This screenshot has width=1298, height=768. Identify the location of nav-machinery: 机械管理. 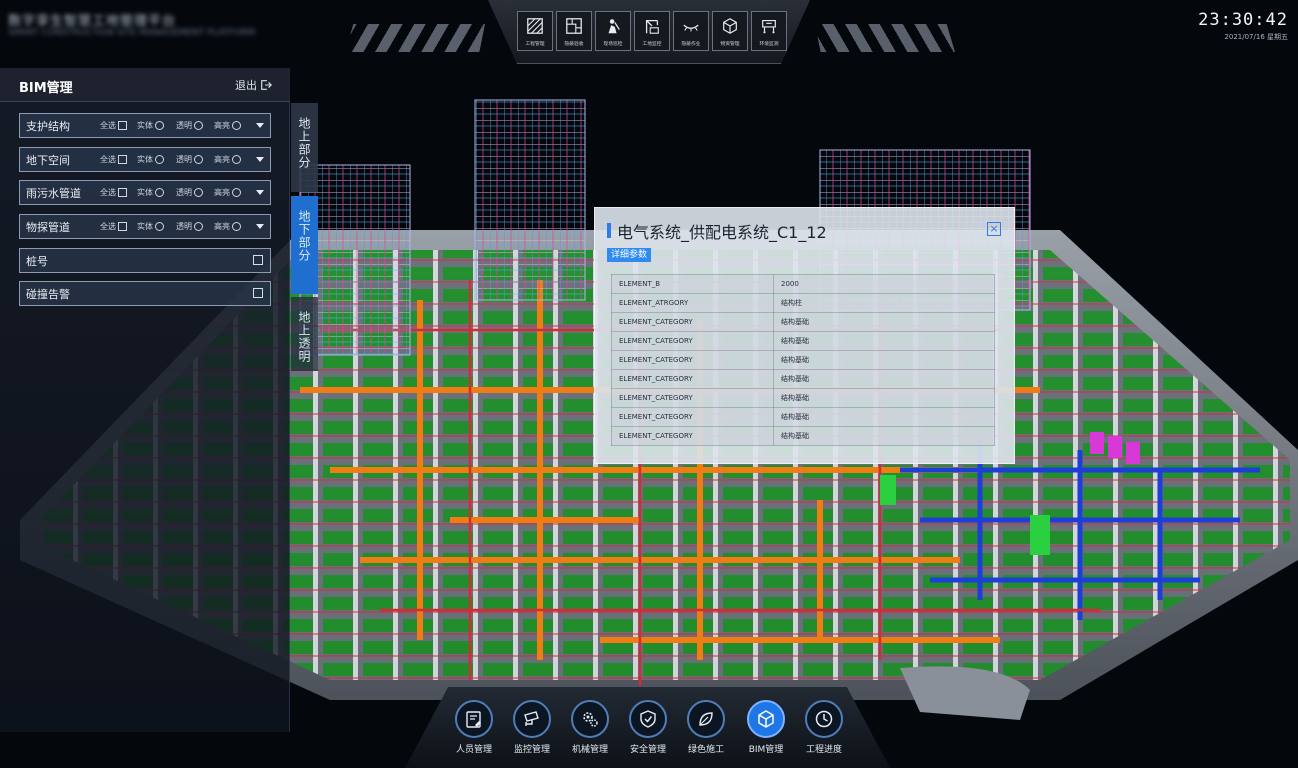
(590, 727).